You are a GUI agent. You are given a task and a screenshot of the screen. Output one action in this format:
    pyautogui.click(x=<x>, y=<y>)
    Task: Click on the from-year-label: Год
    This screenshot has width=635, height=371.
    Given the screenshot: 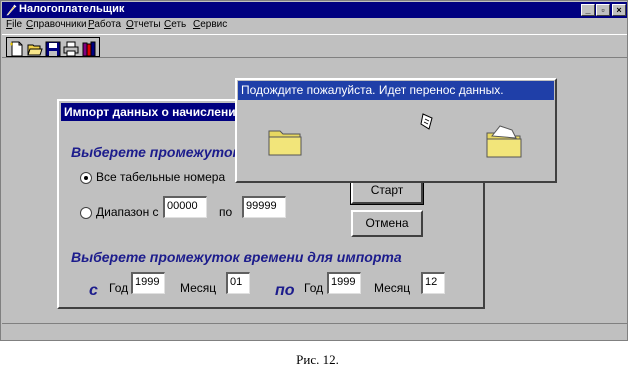 What is the action you would take?
    pyautogui.click(x=119, y=288)
    